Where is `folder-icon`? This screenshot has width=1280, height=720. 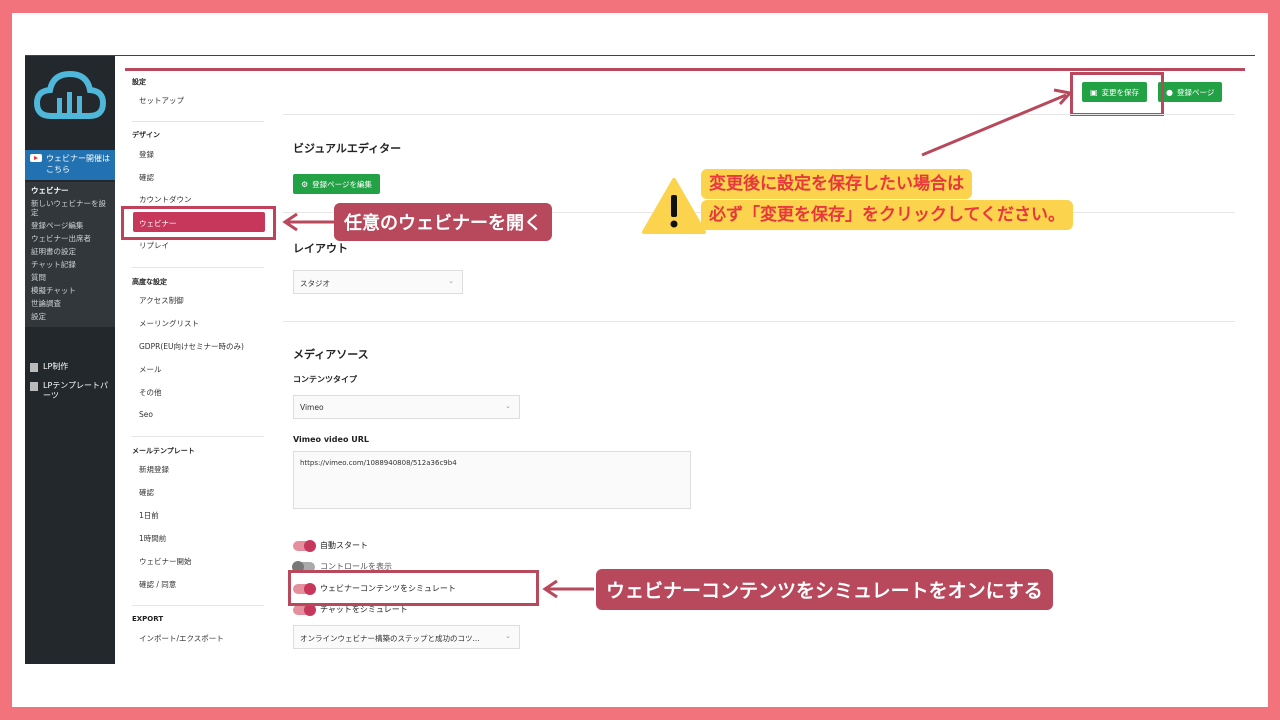
folder-icon is located at coordinates (34, 386).